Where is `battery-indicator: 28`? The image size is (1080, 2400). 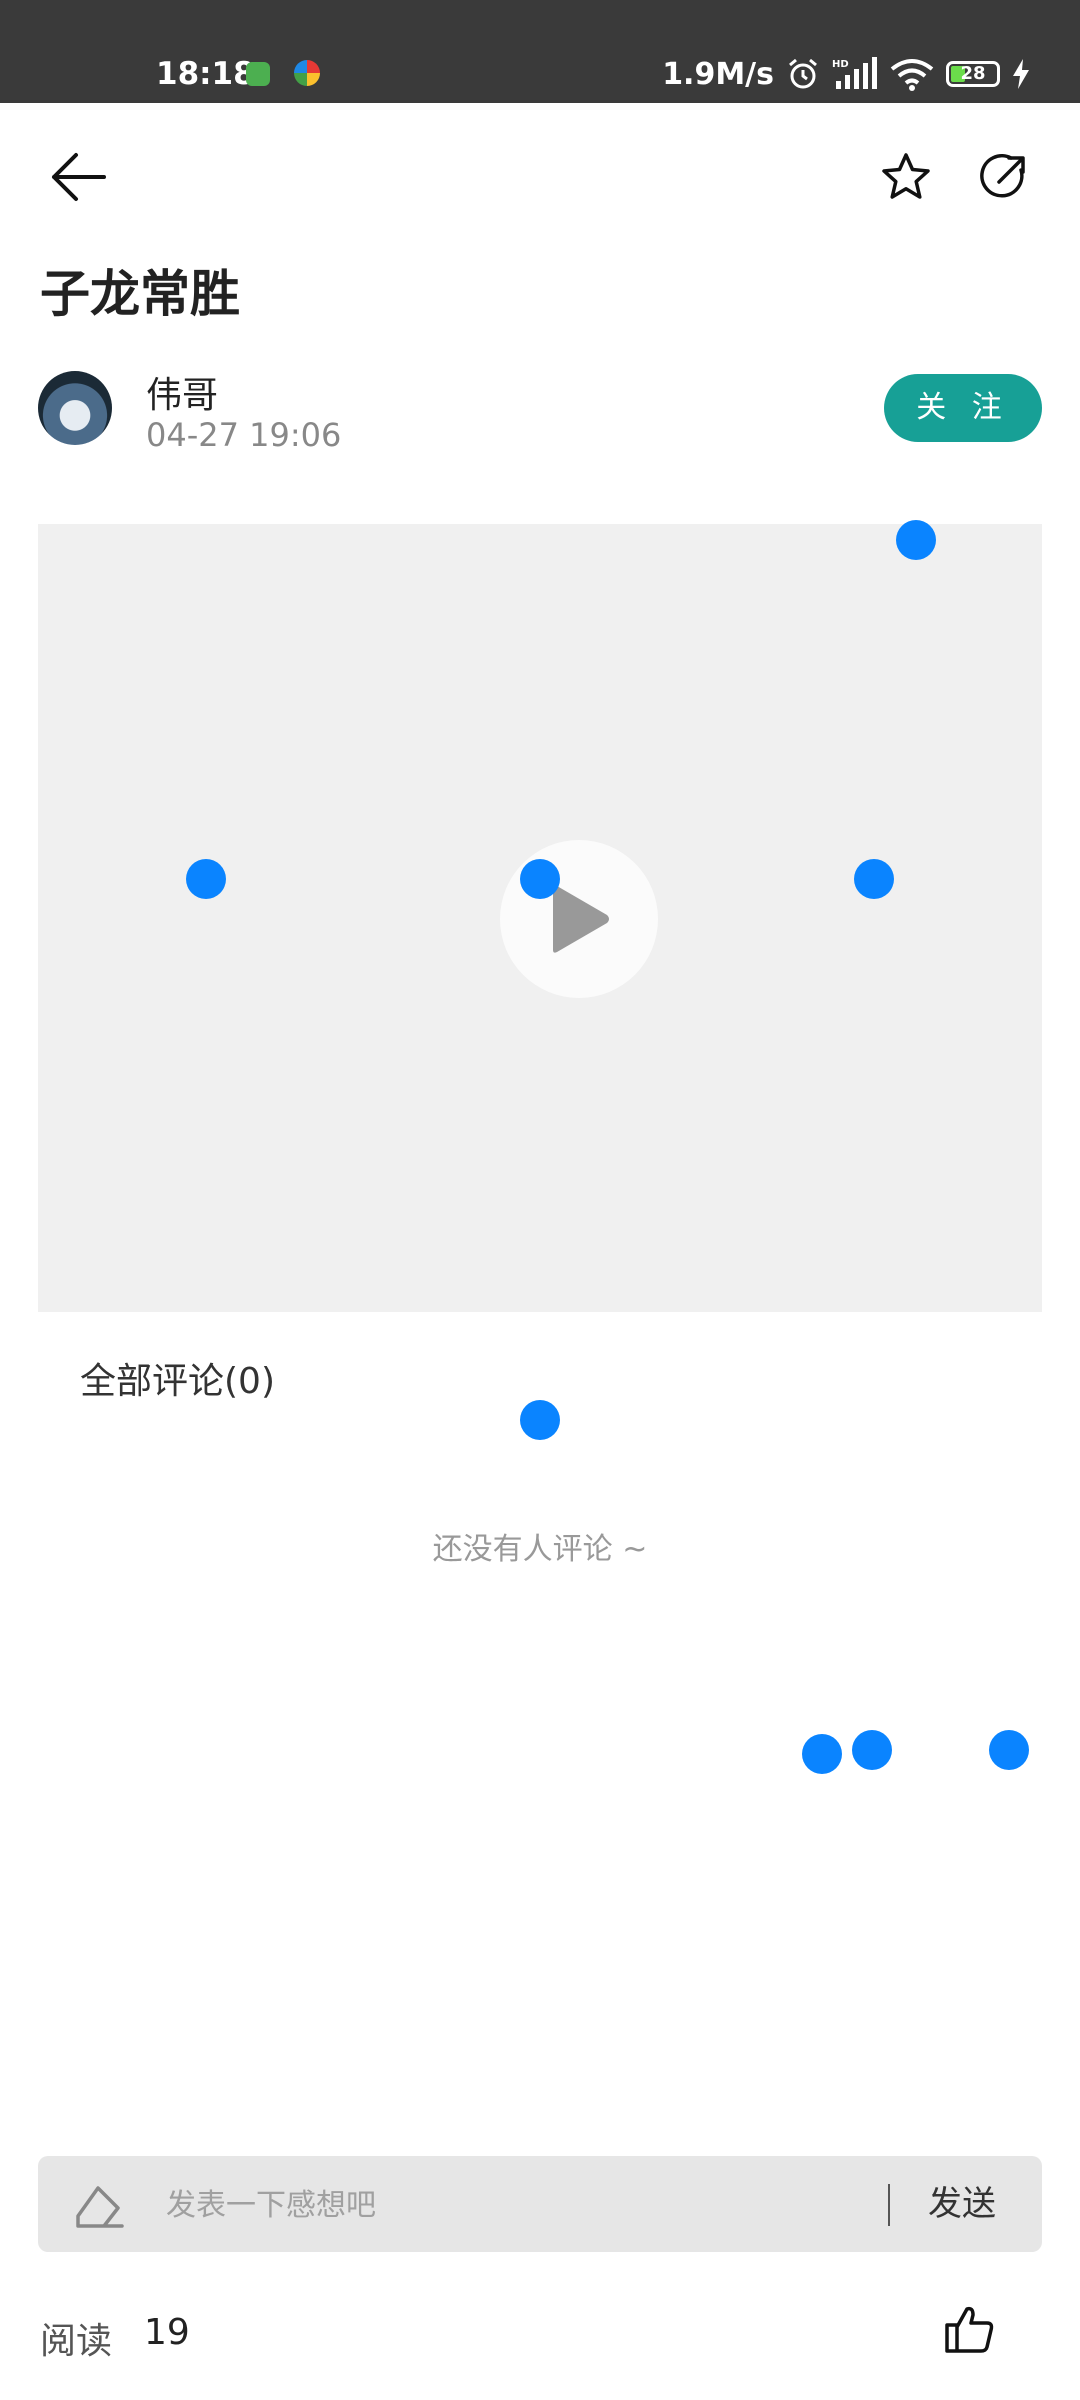 battery-indicator: 28 is located at coordinates (973, 74).